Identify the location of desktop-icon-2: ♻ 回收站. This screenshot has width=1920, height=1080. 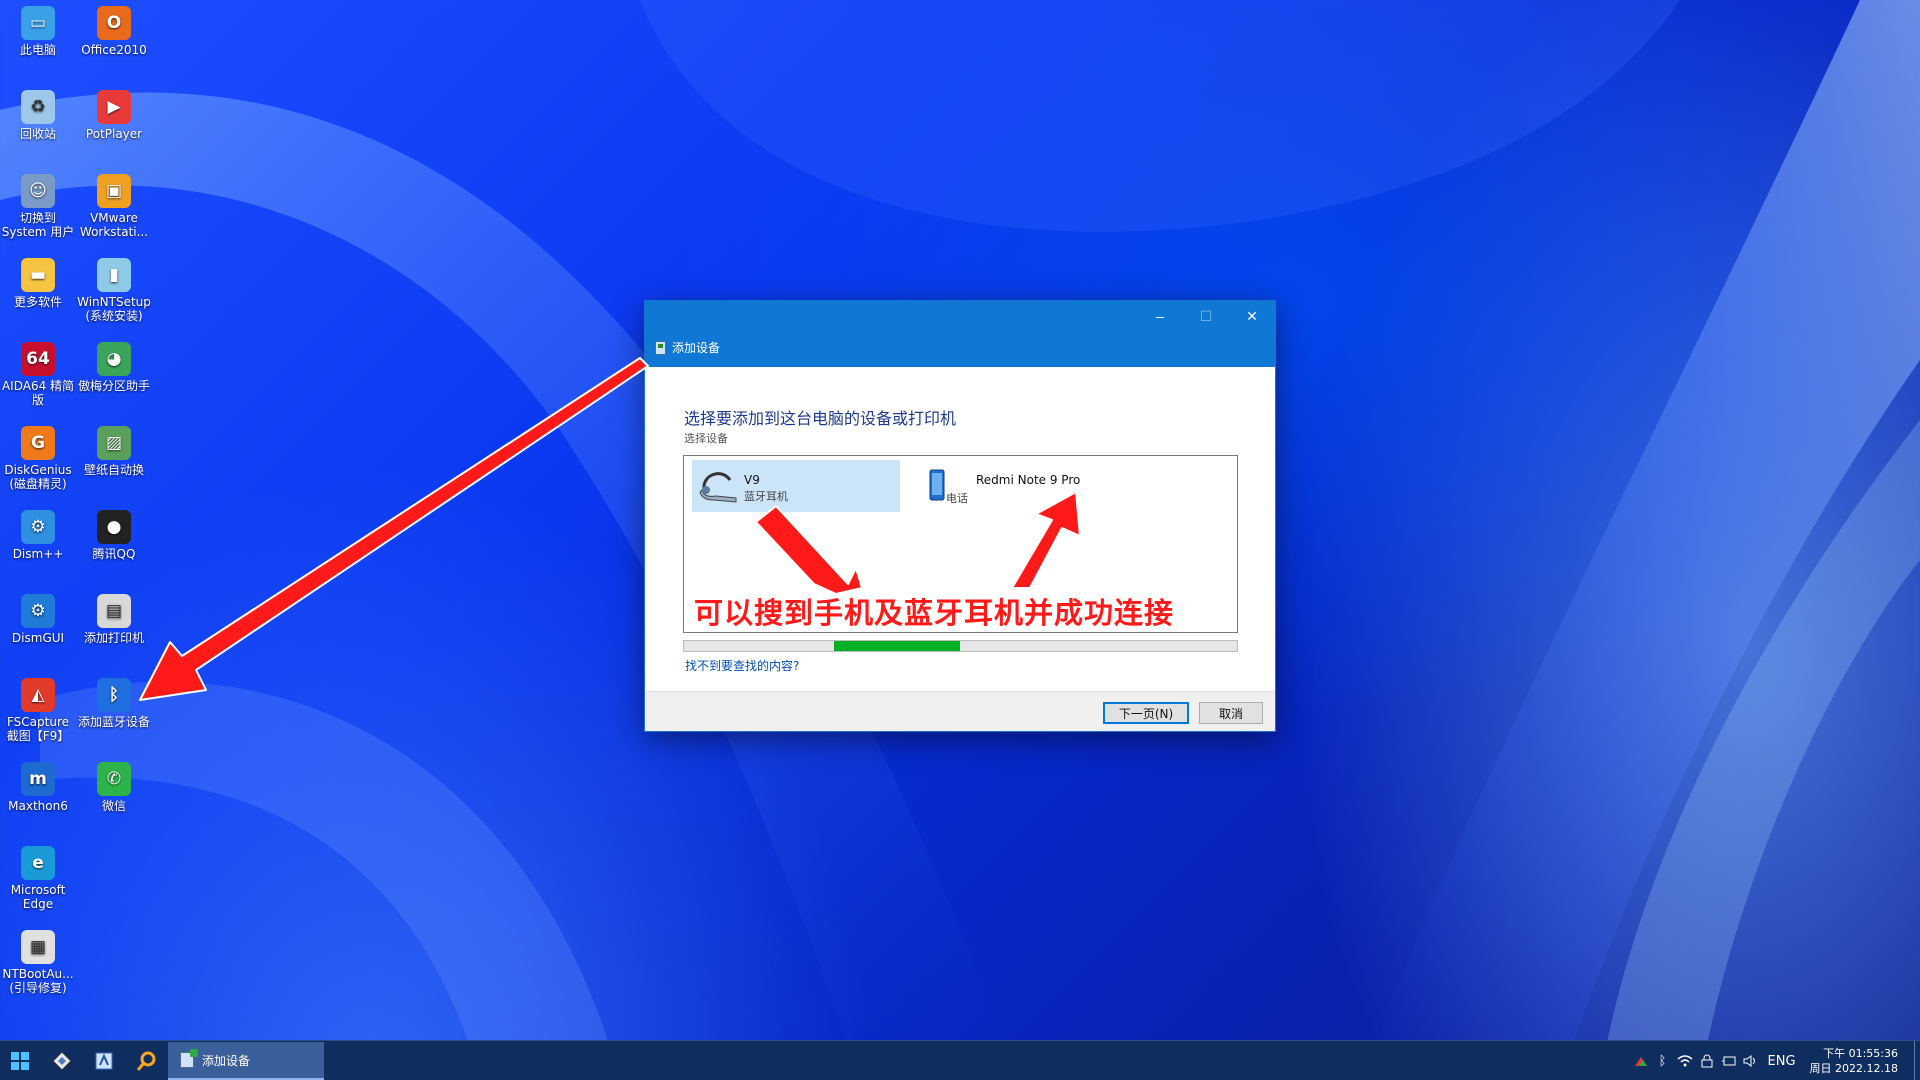
(38, 115).